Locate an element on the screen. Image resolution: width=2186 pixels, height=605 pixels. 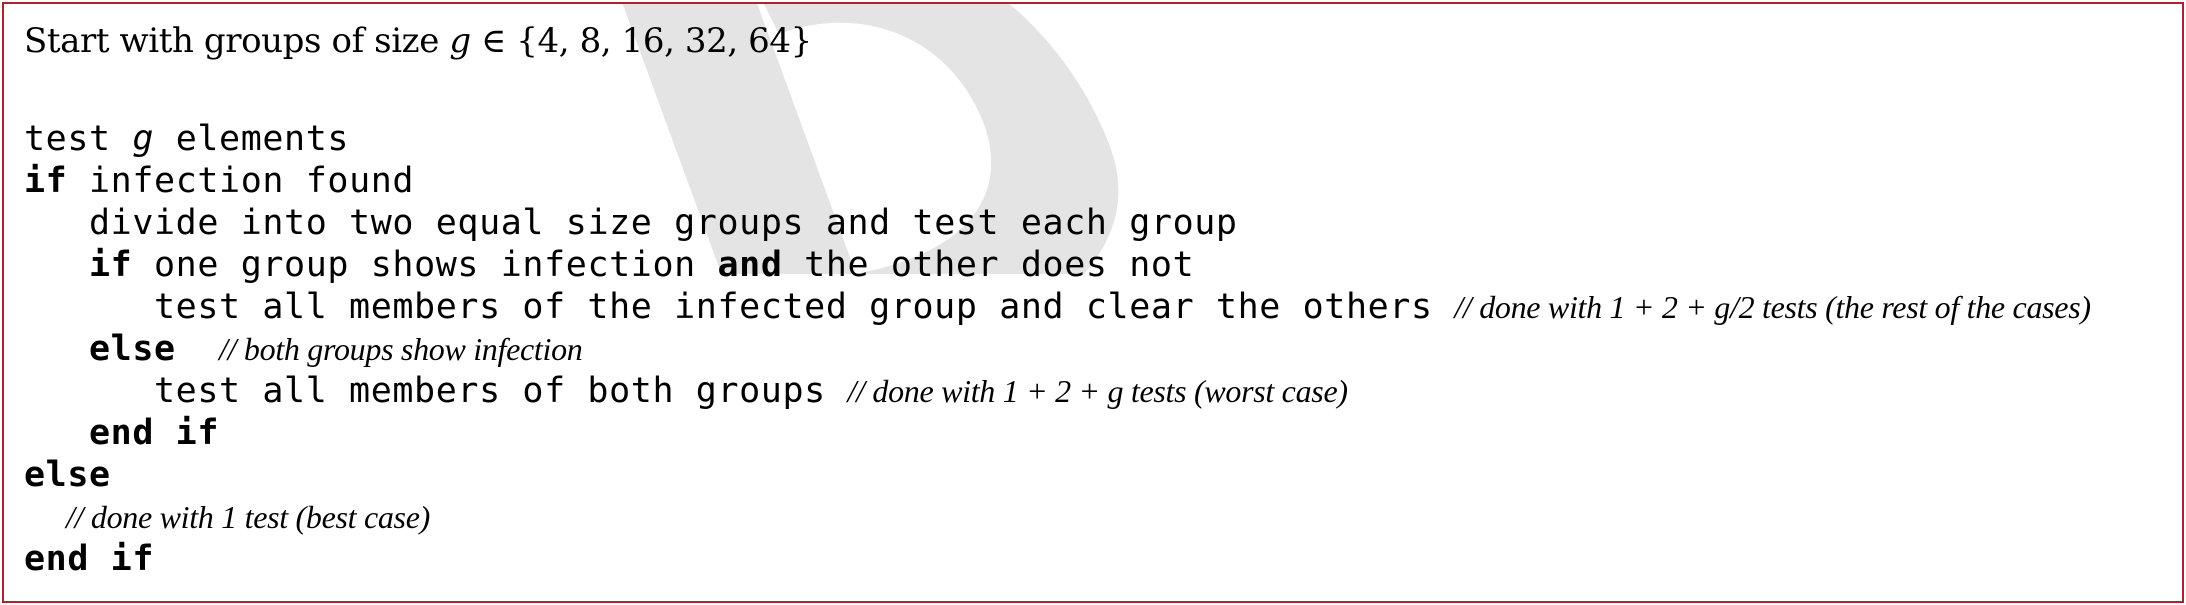
code-line-6: else // both groups show infection is located at coordinates (336, 349).